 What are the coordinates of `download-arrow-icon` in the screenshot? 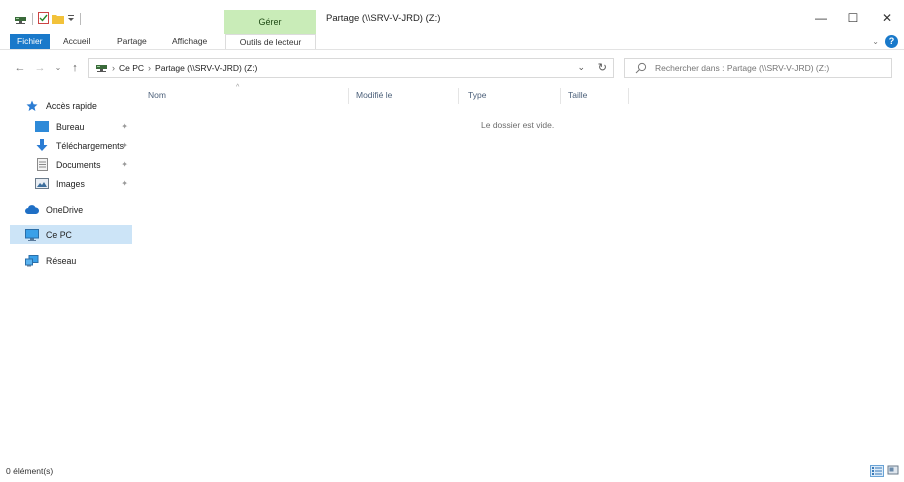 It's located at (42, 146).